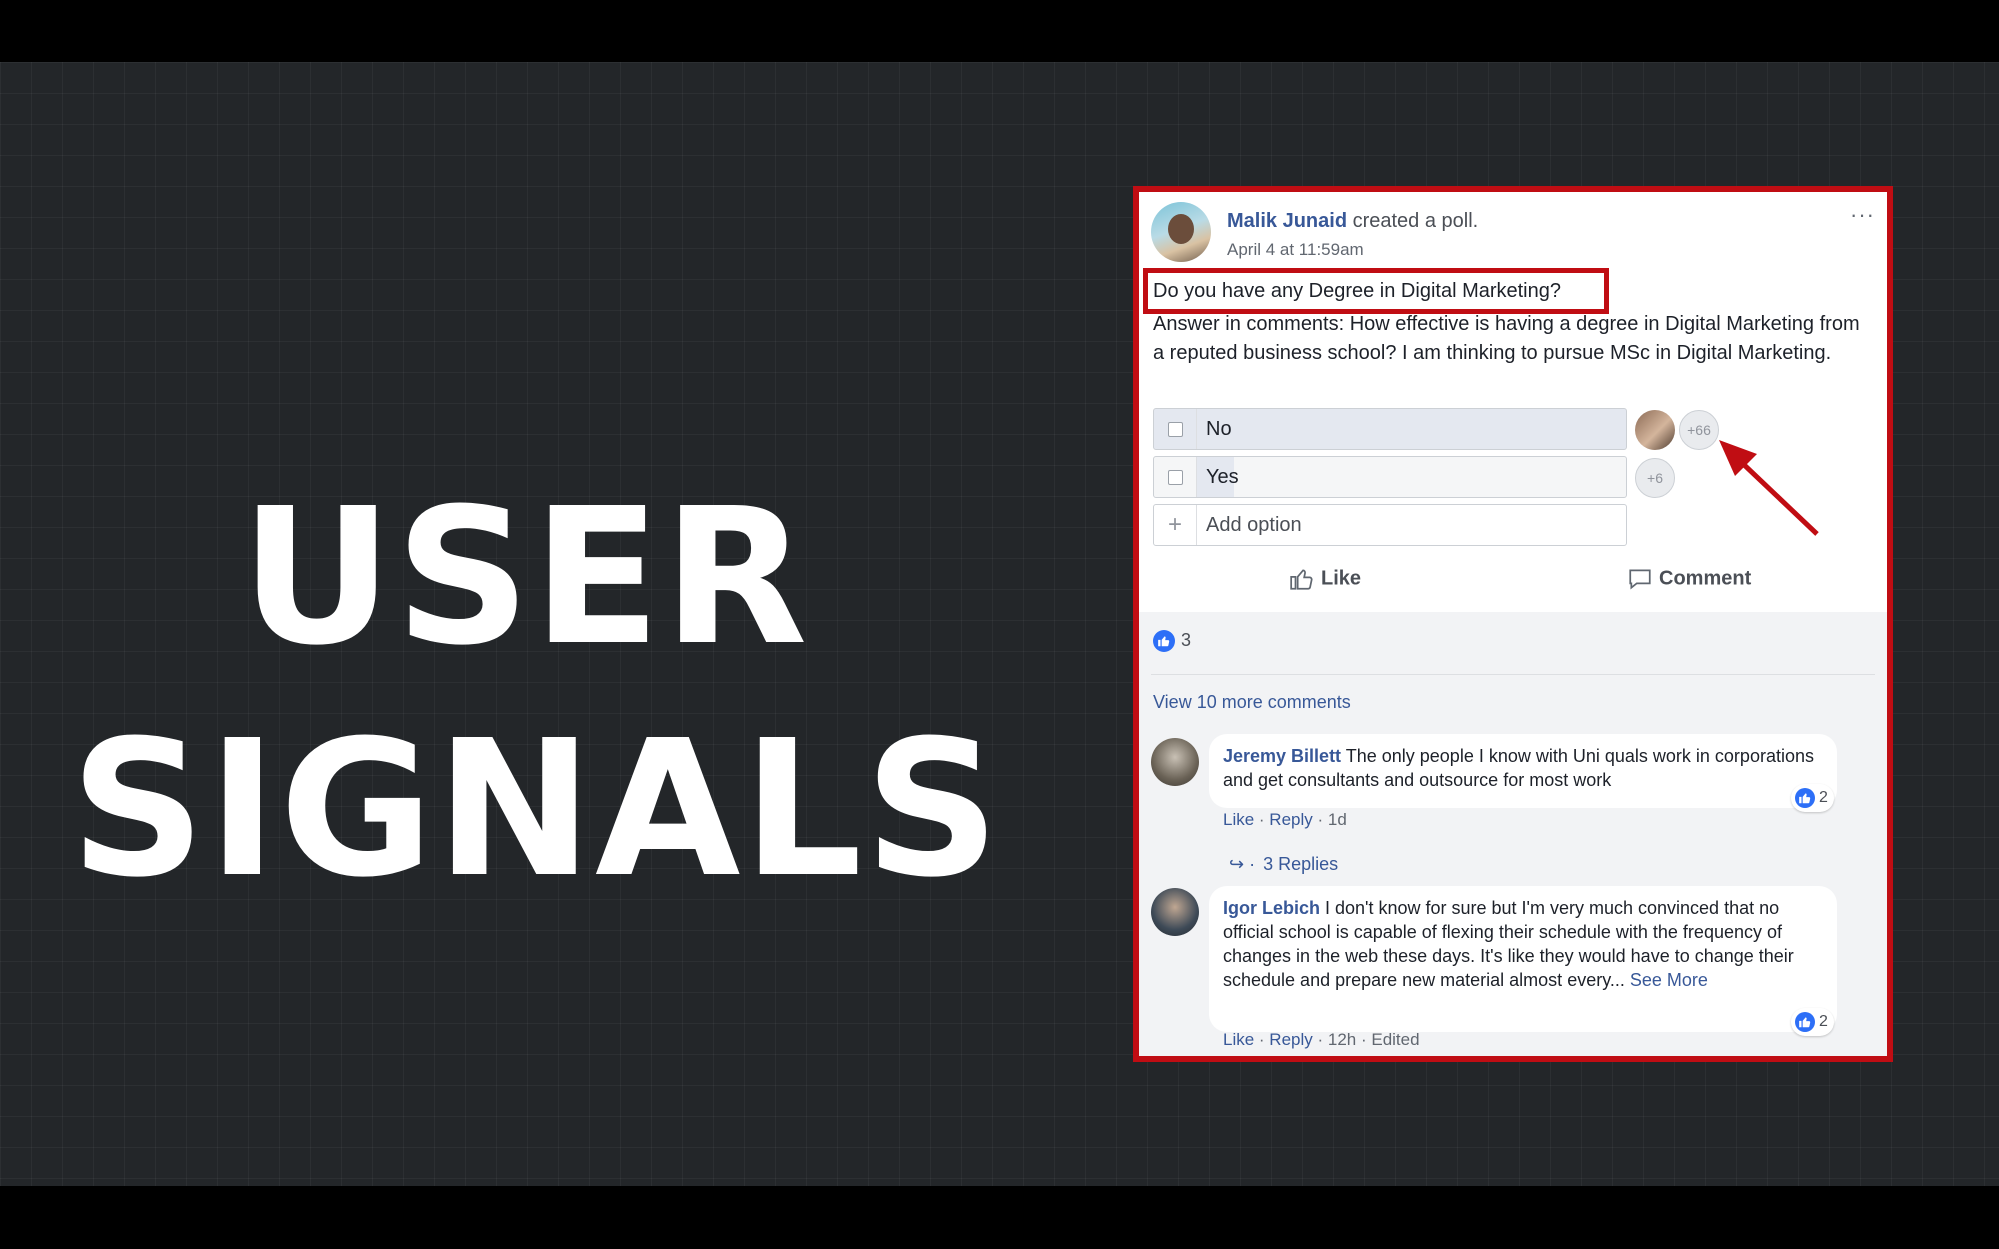 The width and height of the screenshot is (1999, 1249). What do you see at coordinates (536, 809) in the screenshot?
I see `headline-line-2: SIGNALS` at bounding box center [536, 809].